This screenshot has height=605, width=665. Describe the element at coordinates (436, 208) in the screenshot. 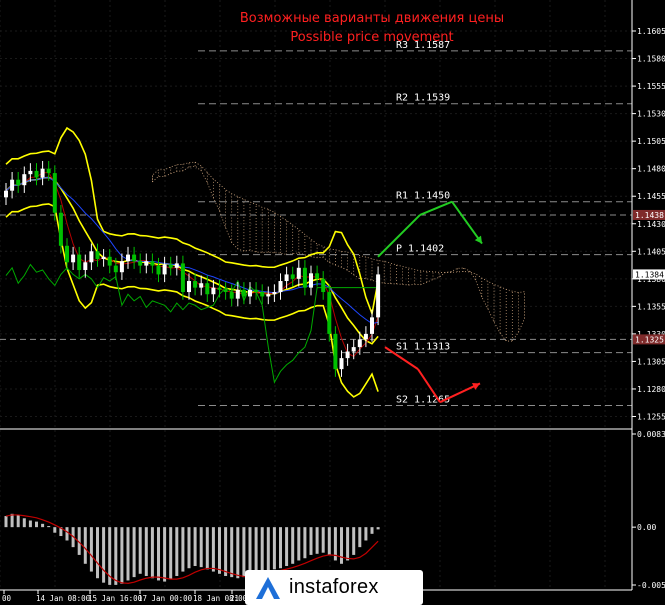

I see `forecast-up-arrow-segment` at that location.